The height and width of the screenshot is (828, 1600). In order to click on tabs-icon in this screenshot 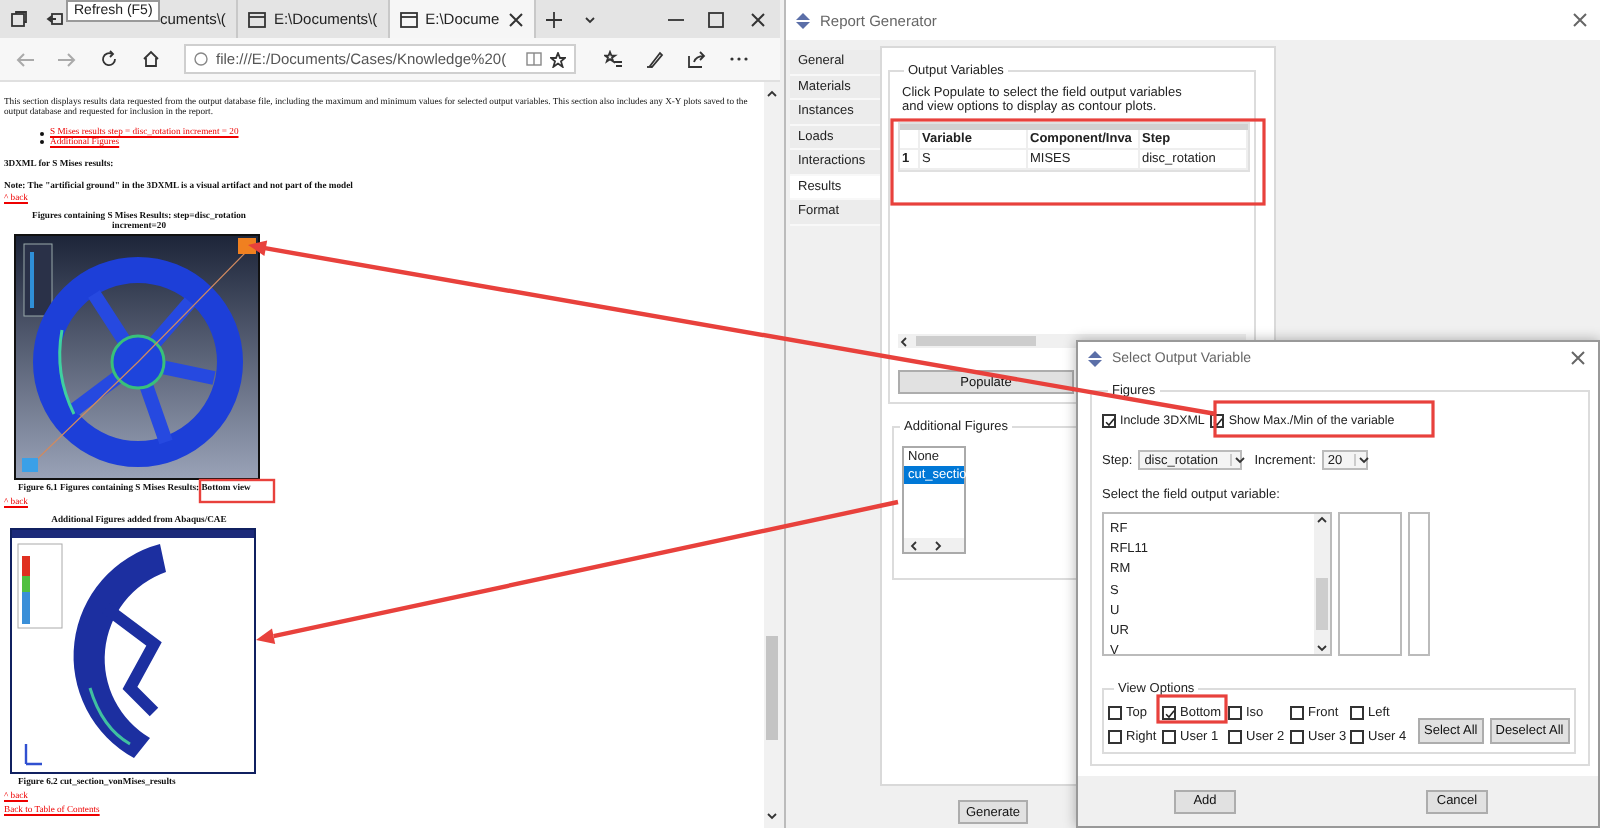, I will do `click(18, 19)`.